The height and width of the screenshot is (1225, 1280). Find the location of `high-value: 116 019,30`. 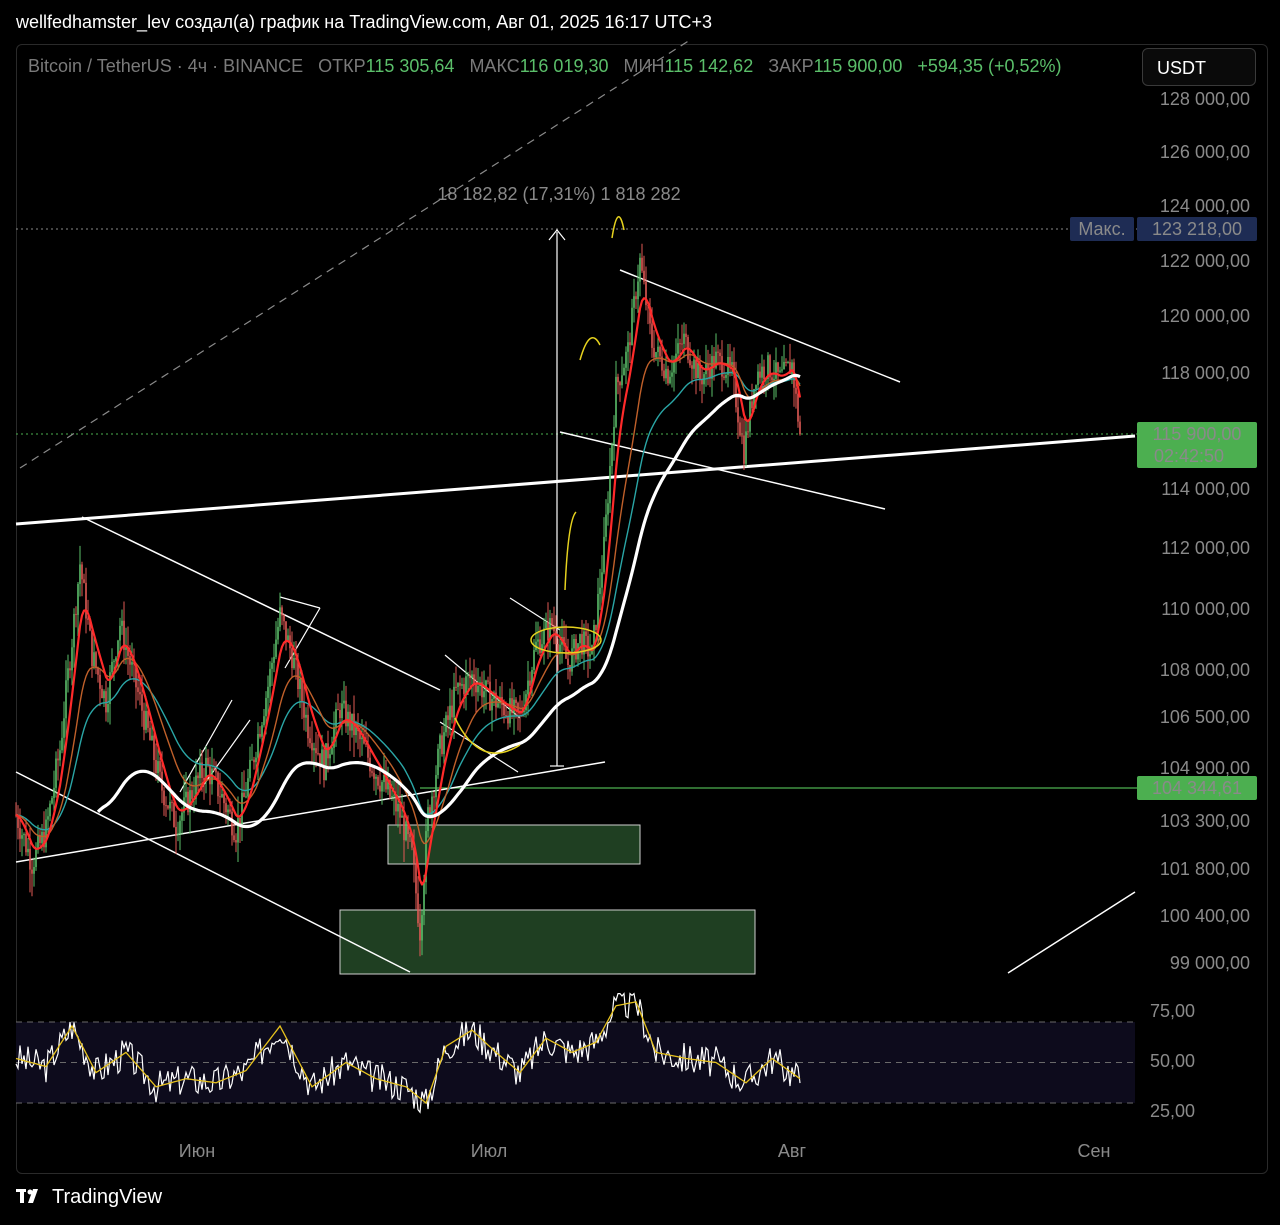

high-value: 116 019,30 is located at coordinates (564, 66).